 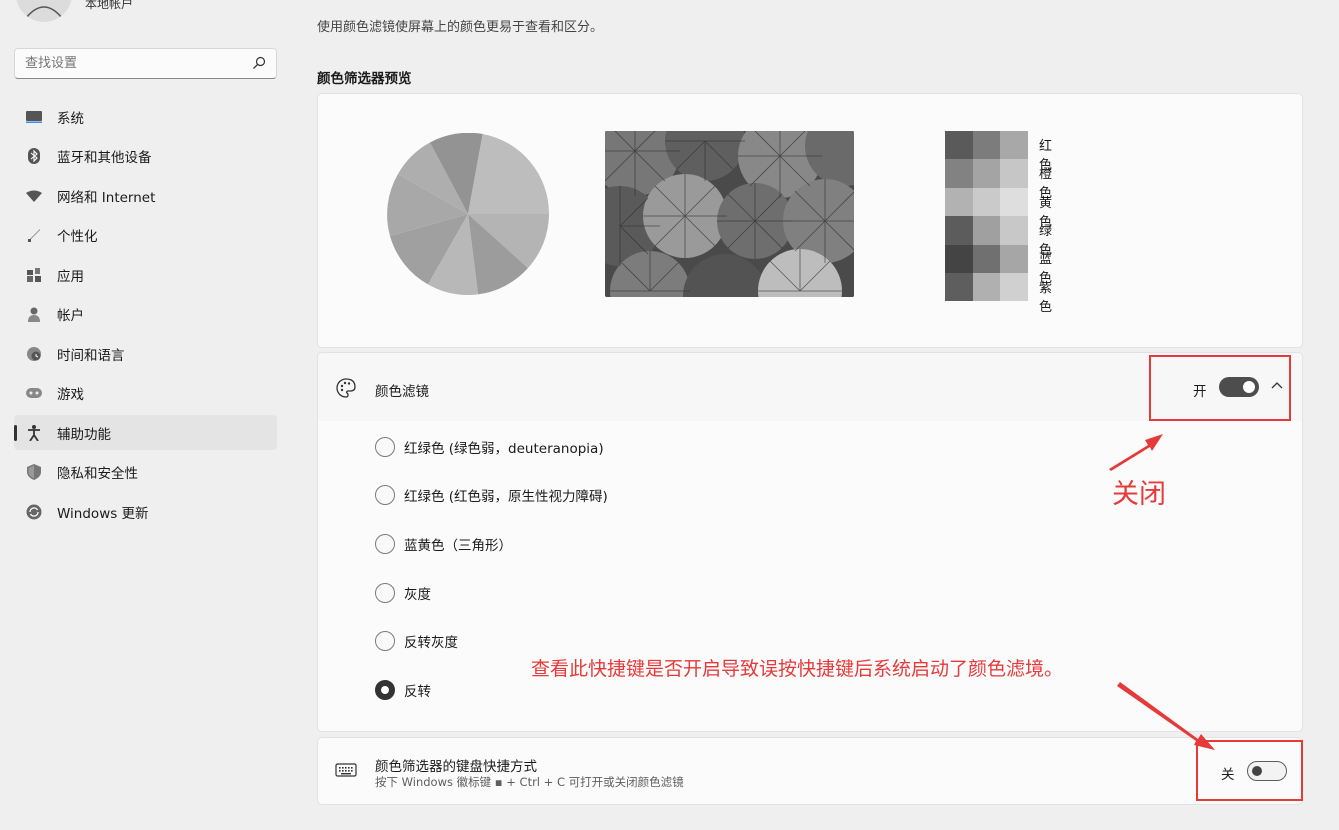 What do you see at coordinates (34, 472) in the screenshot?
I see `shield-icon` at bounding box center [34, 472].